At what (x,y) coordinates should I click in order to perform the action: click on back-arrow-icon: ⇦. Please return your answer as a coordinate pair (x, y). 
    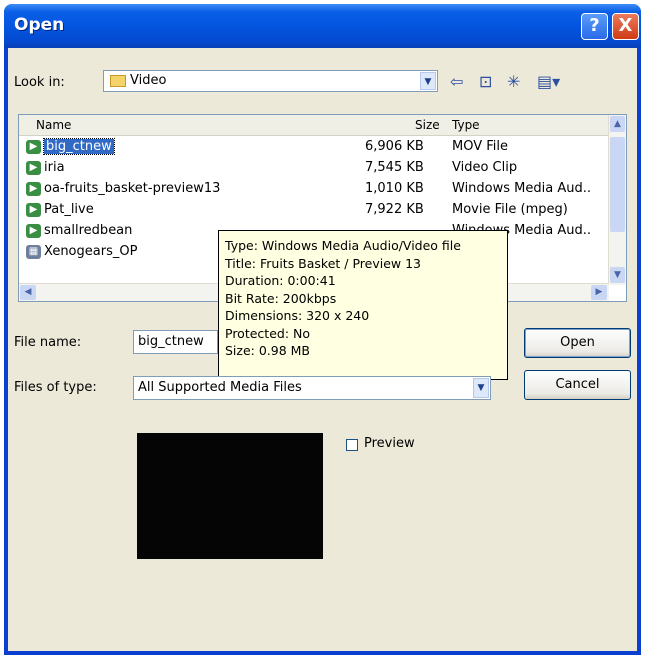
    Looking at the image, I should click on (456, 81).